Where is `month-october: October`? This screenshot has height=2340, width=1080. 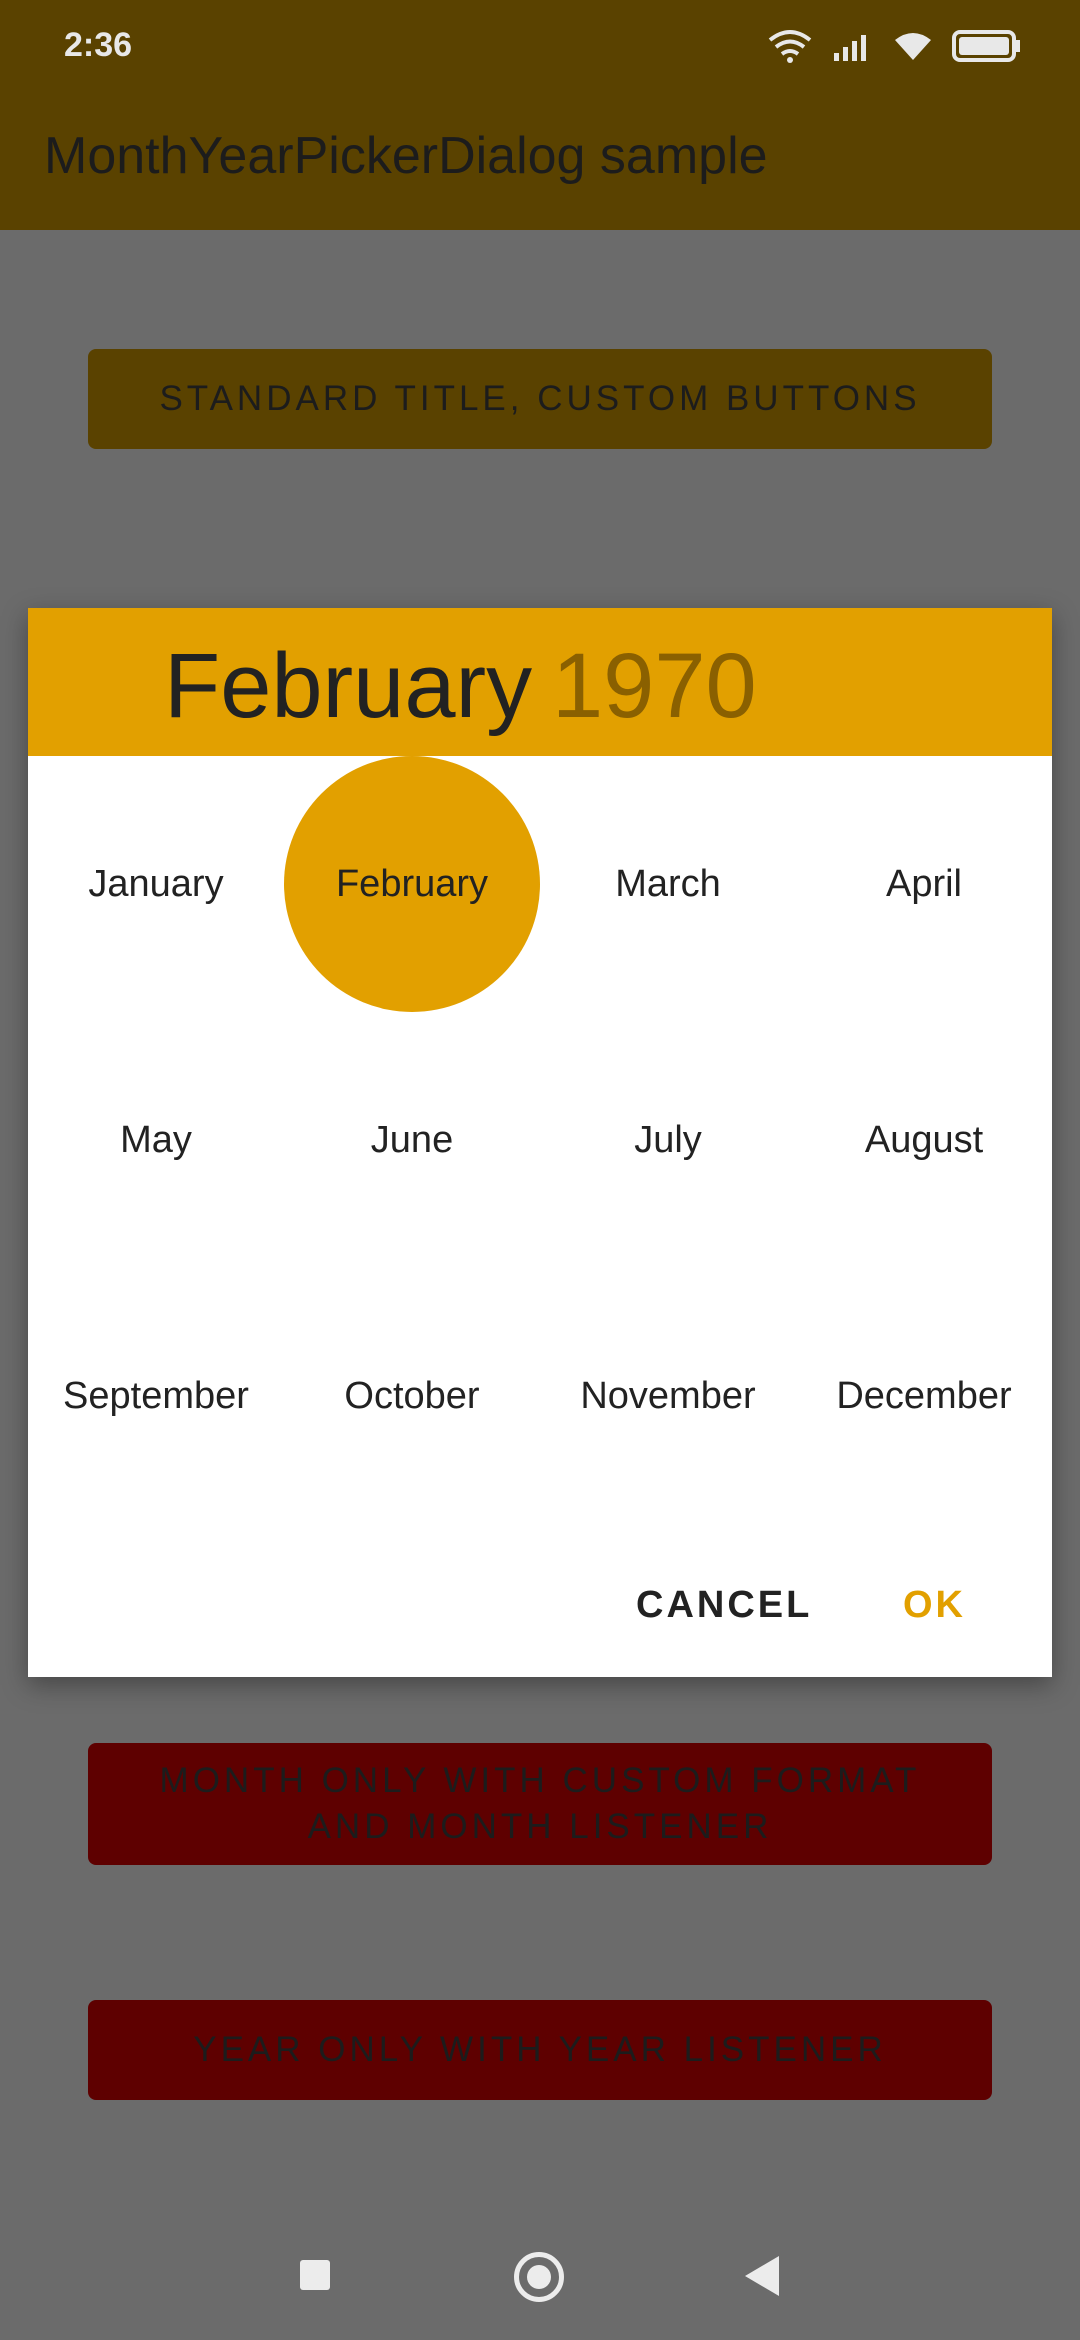 month-october: October is located at coordinates (412, 1396).